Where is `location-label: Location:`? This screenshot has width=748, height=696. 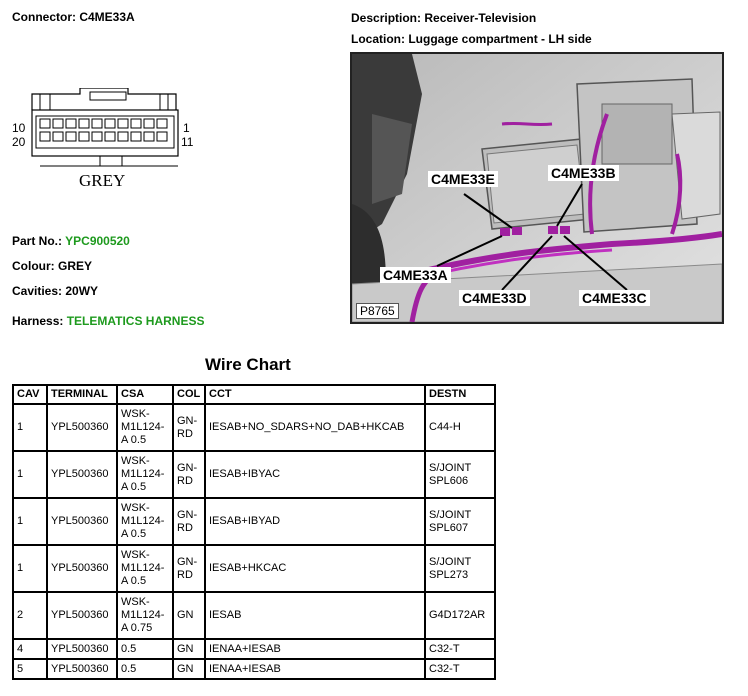
location-label: Location: is located at coordinates (378, 39).